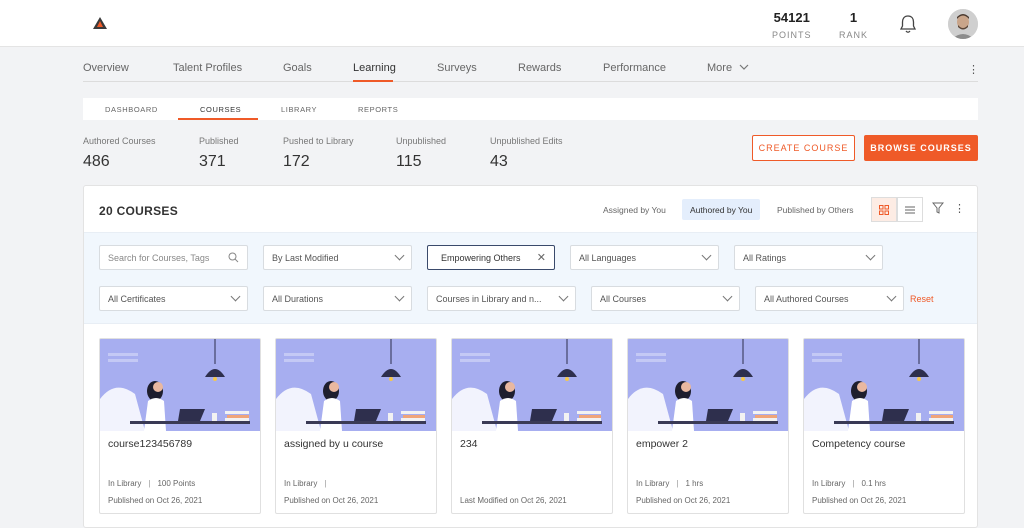 The height and width of the screenshot is (528, 1024). I want to click on nav-more: More, so click(728, 68).